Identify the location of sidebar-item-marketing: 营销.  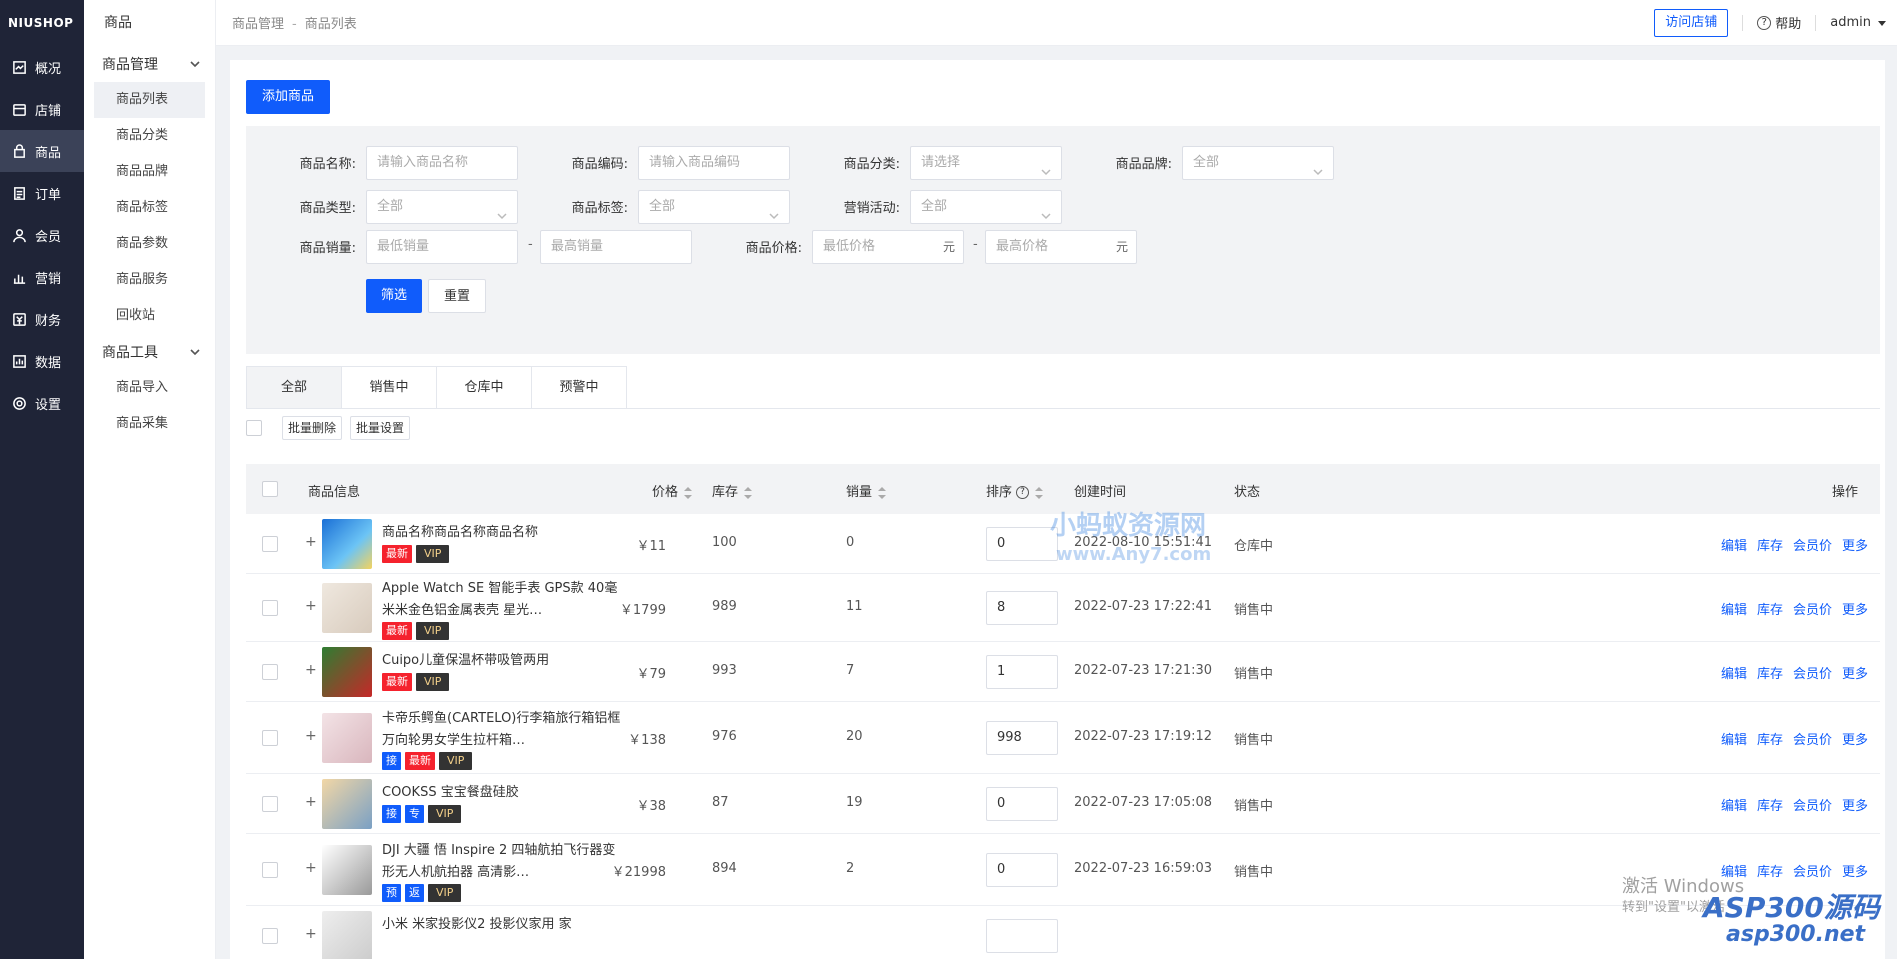
(42, 277).